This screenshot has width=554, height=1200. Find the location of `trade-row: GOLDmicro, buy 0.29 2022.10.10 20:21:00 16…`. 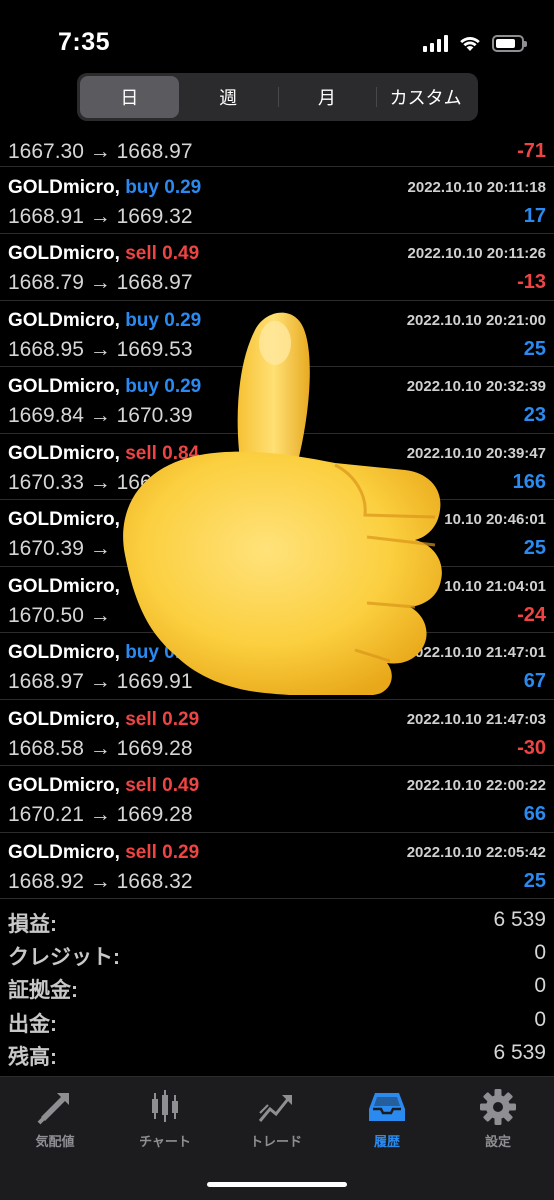

trade-row: GOLDmicro, buy 0.29 2022.10.10 20:21:00 16… is located at coordinates (277, 334).